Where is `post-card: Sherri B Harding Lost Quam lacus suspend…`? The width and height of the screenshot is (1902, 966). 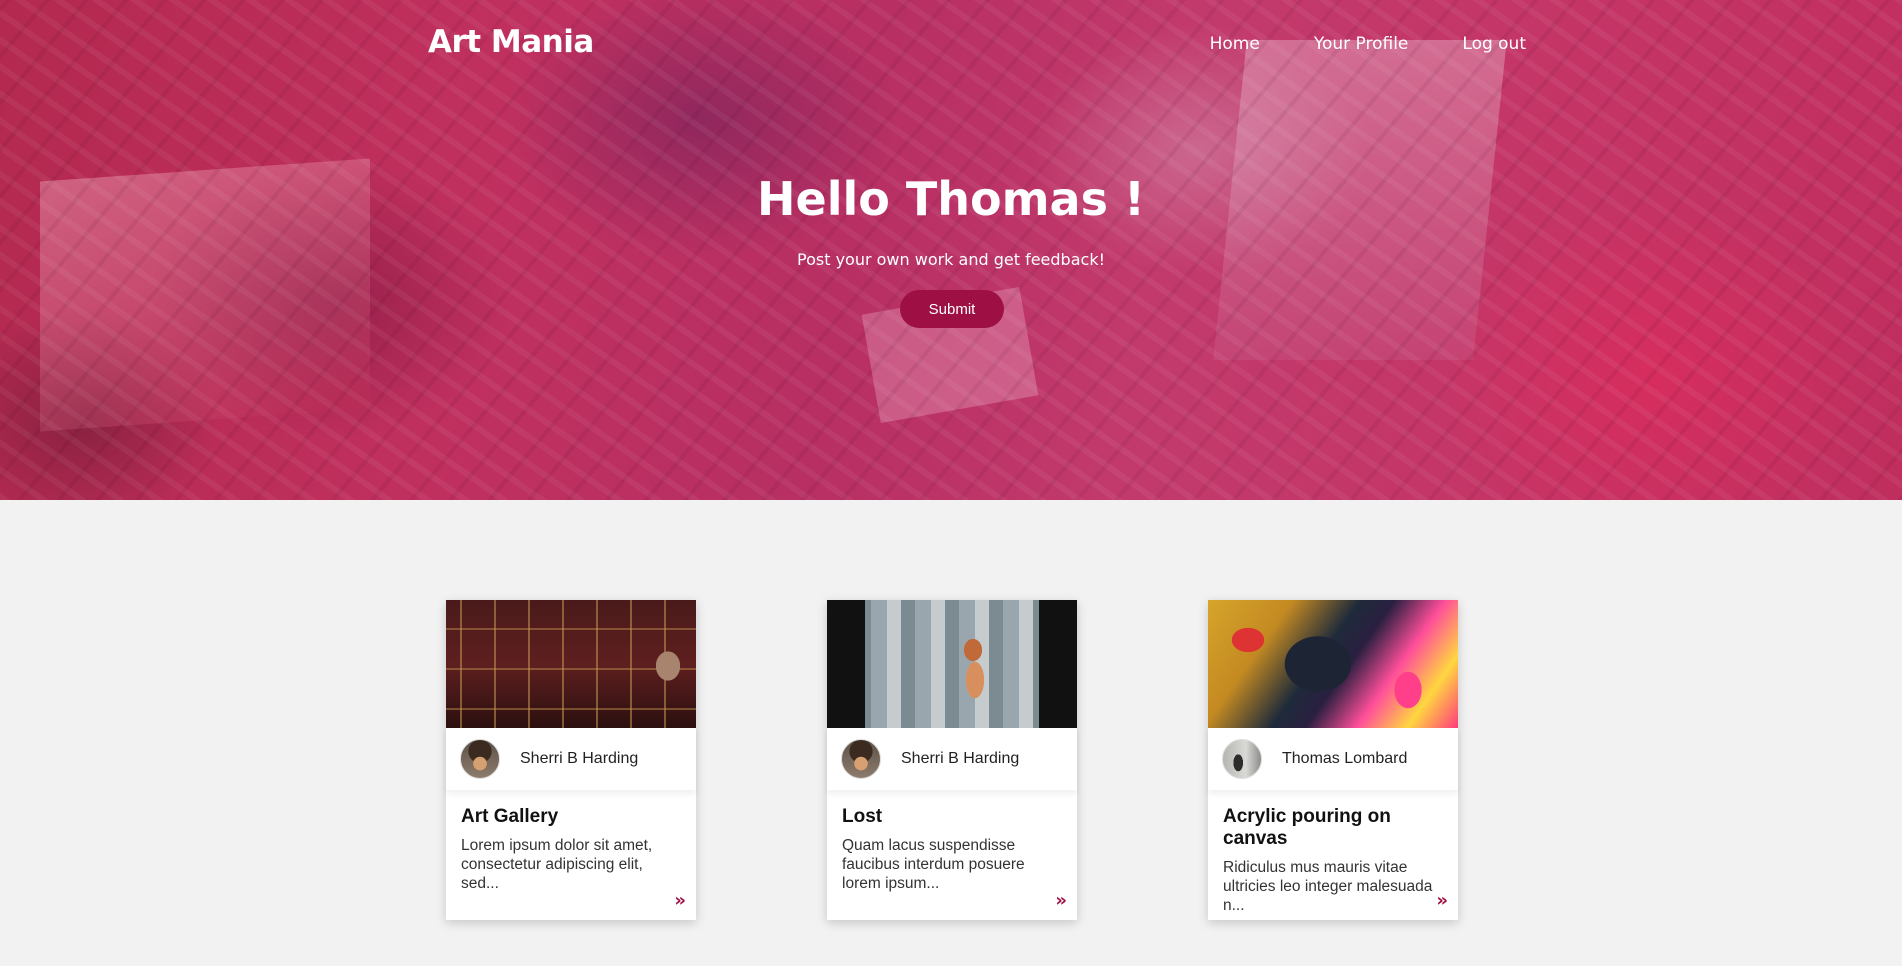 post-card: Sherri B Harding Lost Quam lacus suspend… is located at coordinates (952, 760).